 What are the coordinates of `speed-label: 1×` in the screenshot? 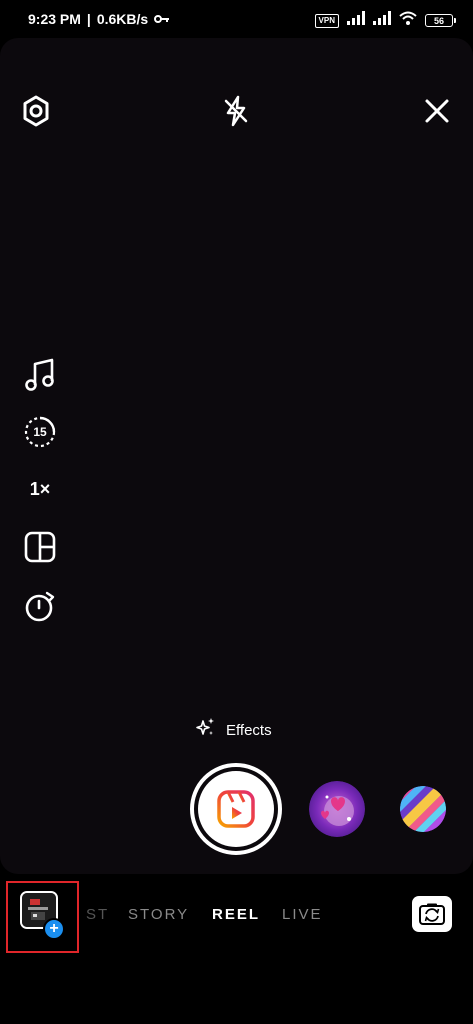 It's located at (40, 488).